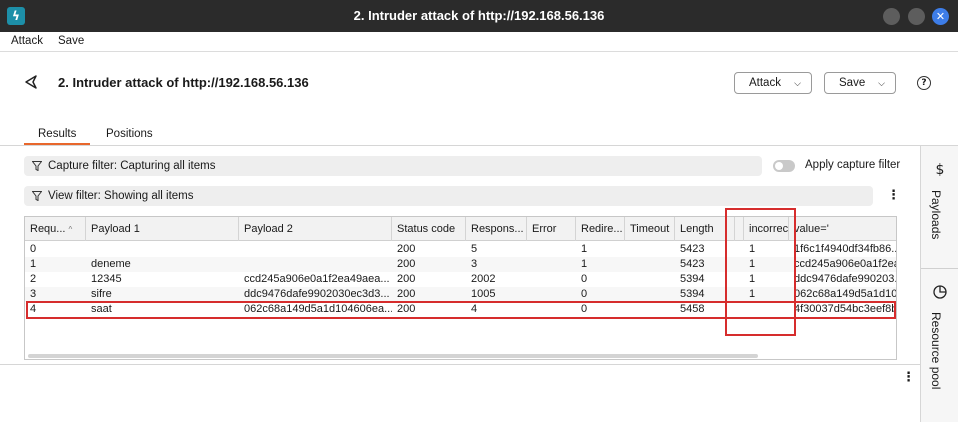 This screenshot has width=958, height=422. Describe the element at coordinates (765, 83) in the screenshot. I see `attack-button-label: Attack` at that location.